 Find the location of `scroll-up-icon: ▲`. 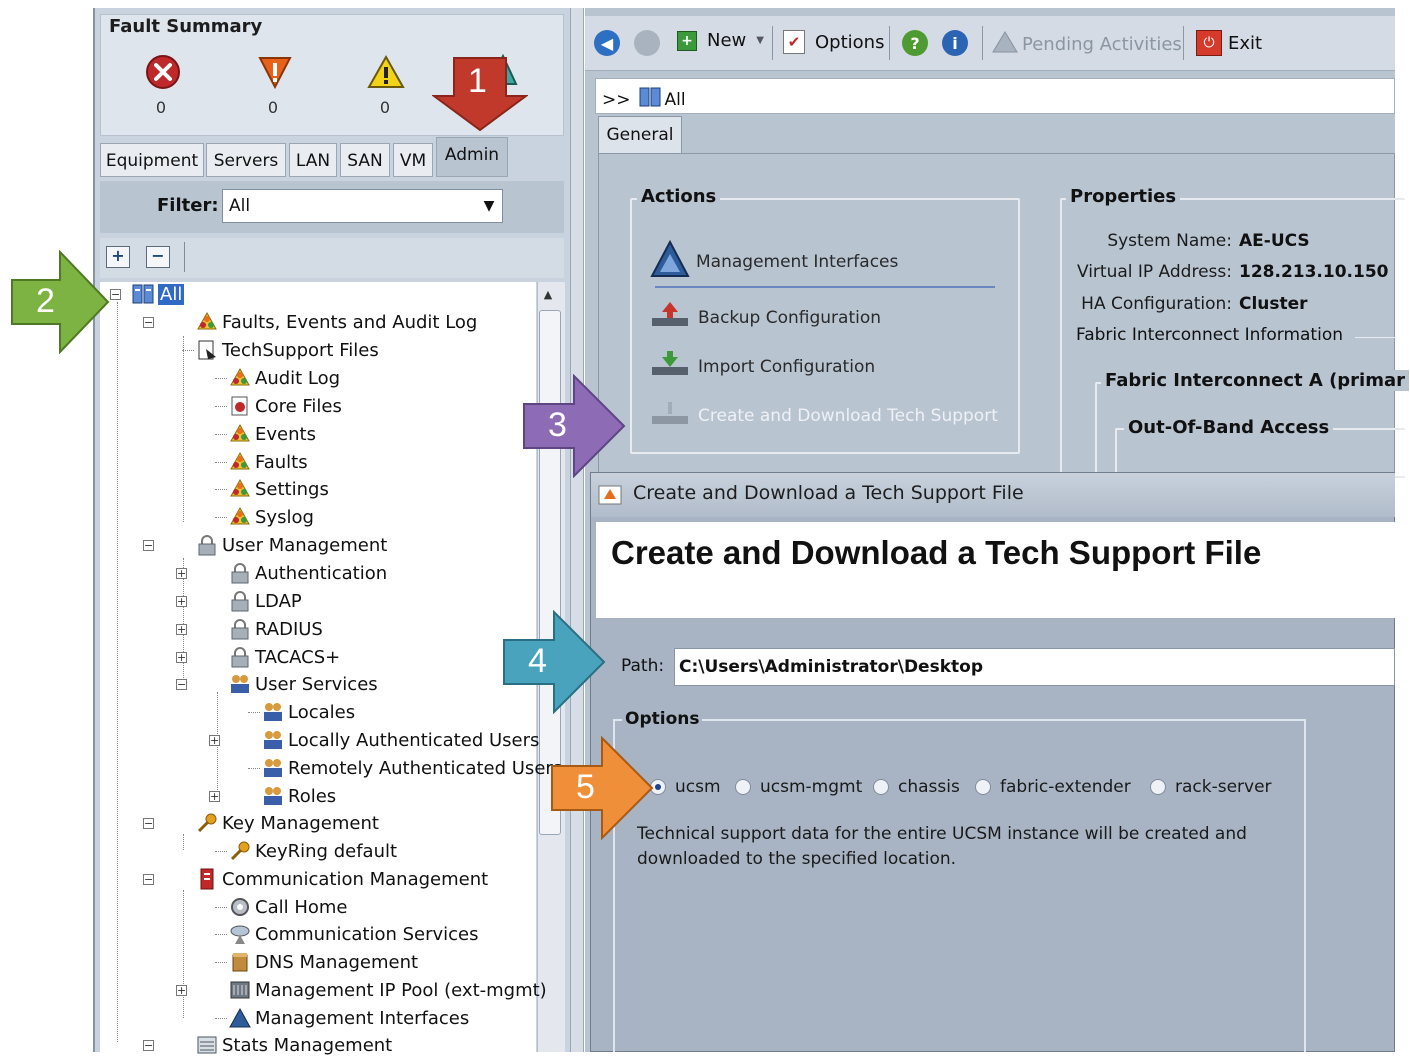

scroll-up-icon: ▲ is located at coordinates (548, 295).